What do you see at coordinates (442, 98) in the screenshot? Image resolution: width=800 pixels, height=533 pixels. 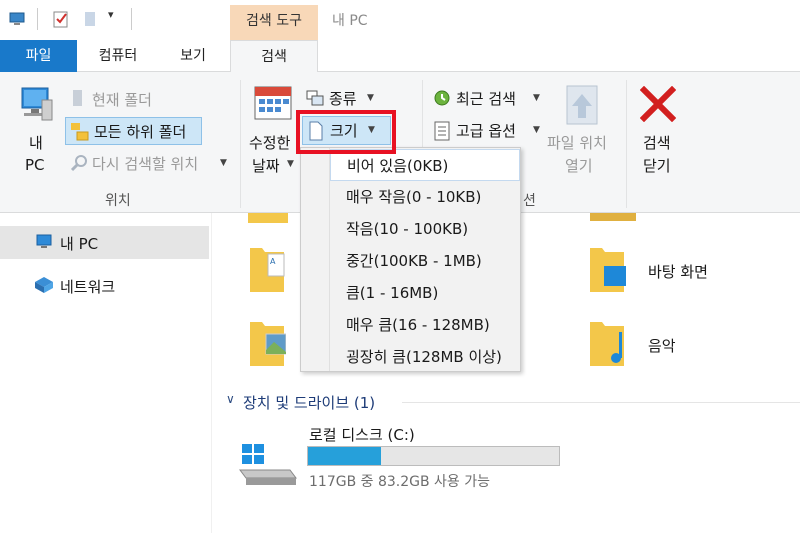 I see `recent-searches-icon` at bounding box center [442, 98].